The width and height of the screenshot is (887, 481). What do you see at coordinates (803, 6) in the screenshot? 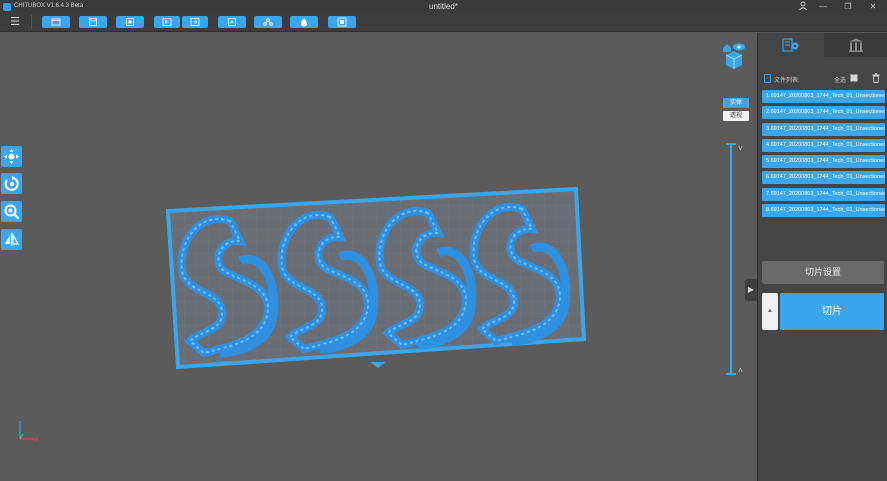
I see `user-icon` at bounding box center [803, 6].